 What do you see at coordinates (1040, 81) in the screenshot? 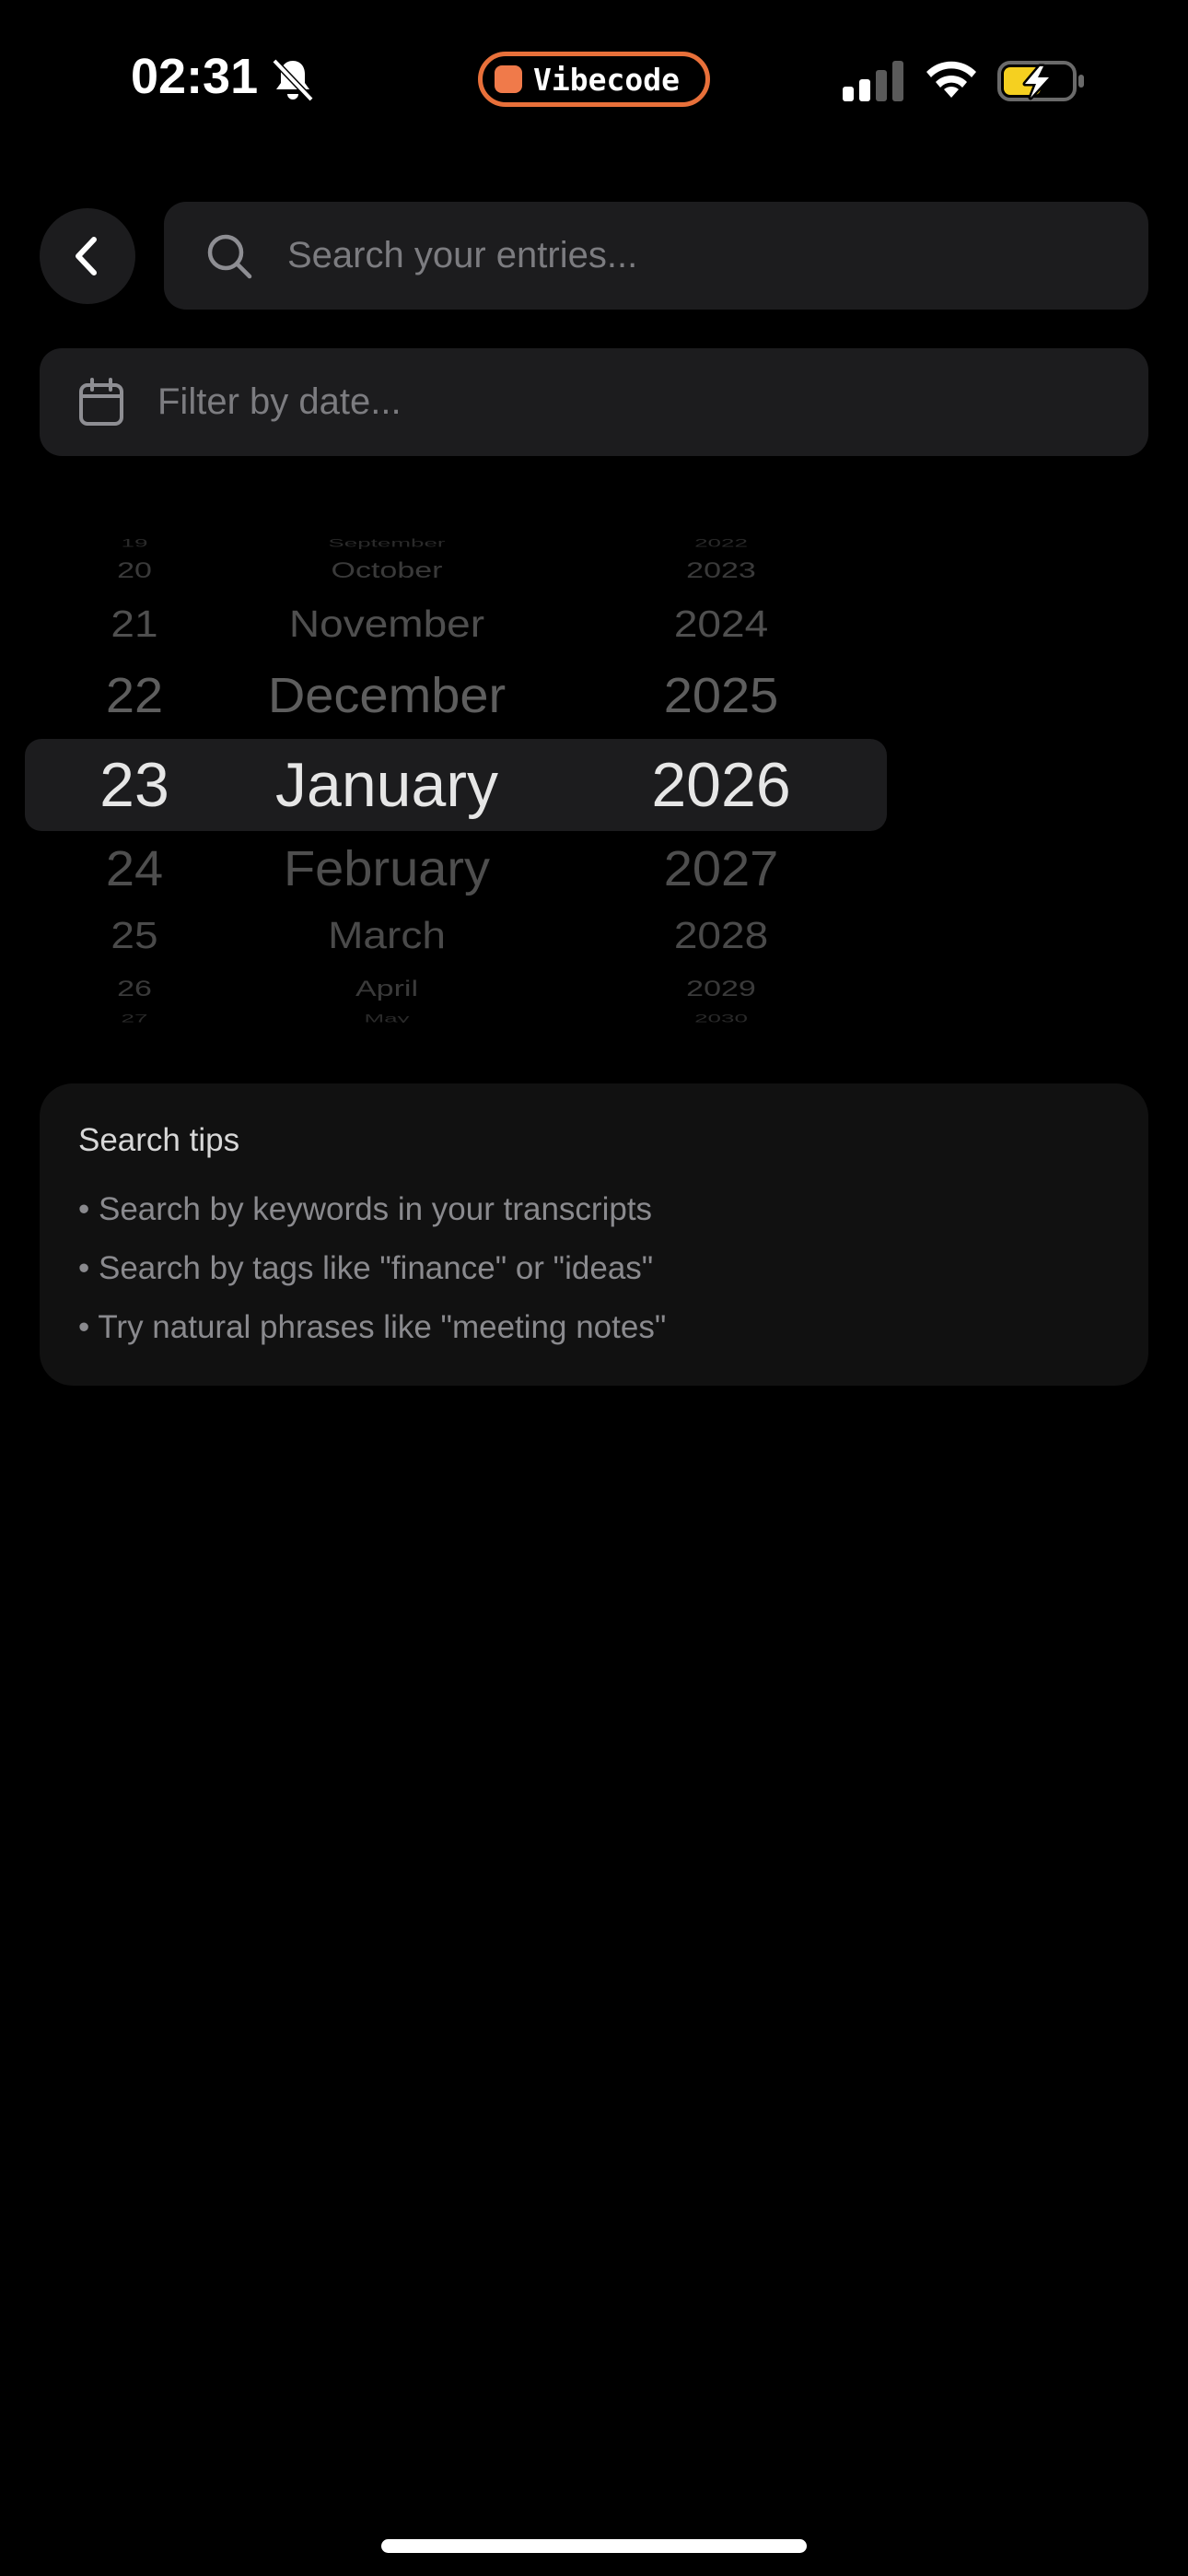
I see `battery-charging-icon` at bounding box center [1040, 81].